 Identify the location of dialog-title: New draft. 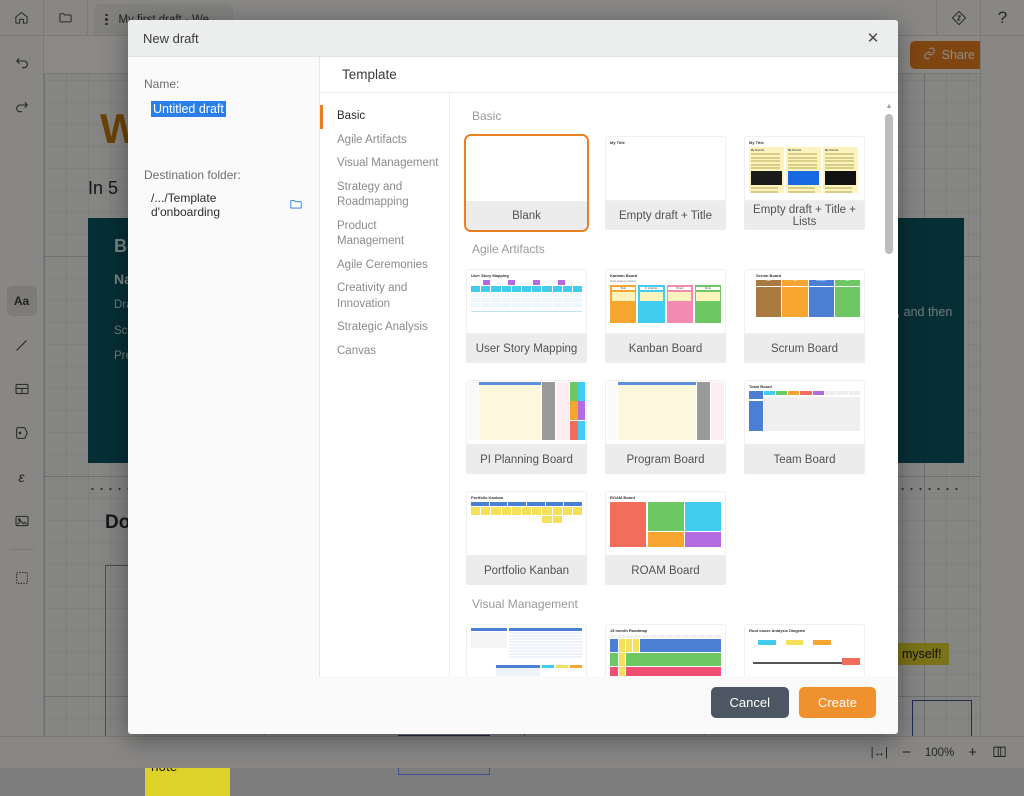
(171, 38).